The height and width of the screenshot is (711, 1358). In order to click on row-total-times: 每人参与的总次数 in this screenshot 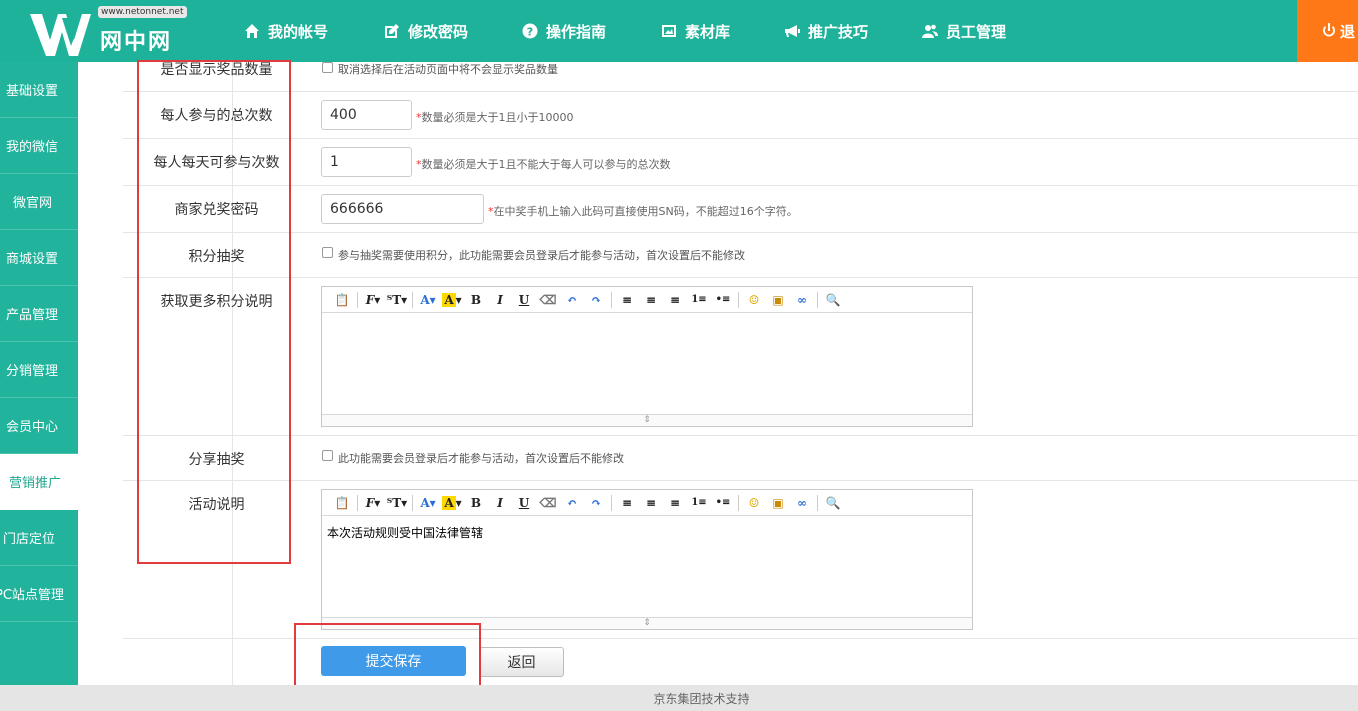, I will do `click(740, 115)`.